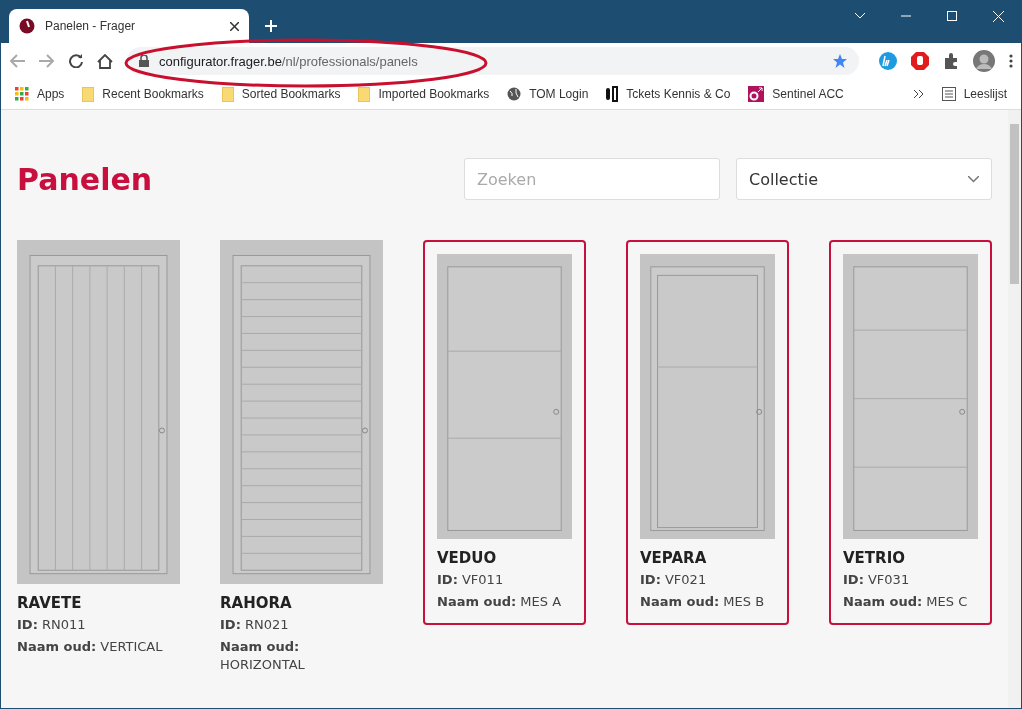 This screenshot has height=709, width=1022. What do you see at coordinates (840, 61) in the screenshot?
I see `star-icon` at bounding box center [840, 61].